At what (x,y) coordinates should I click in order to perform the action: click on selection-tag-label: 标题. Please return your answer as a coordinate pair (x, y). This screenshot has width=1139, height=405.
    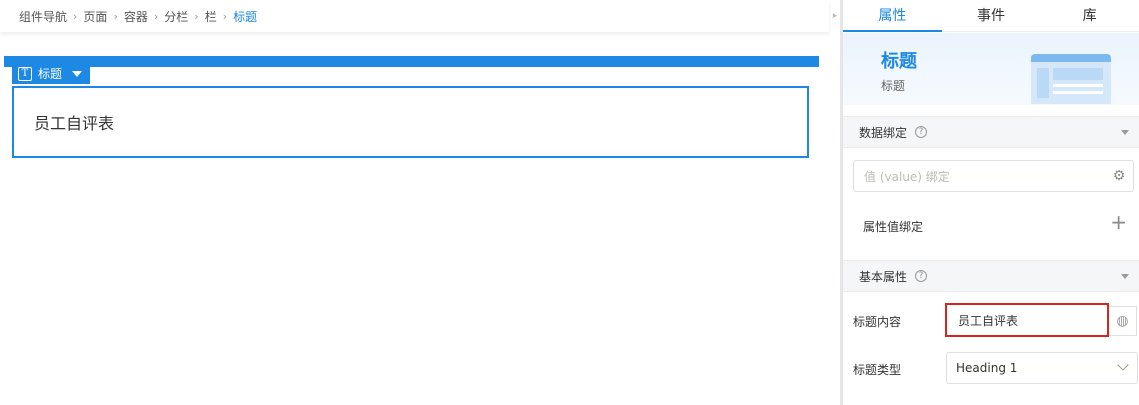
    Looking at the image, I should click on (50, 74).